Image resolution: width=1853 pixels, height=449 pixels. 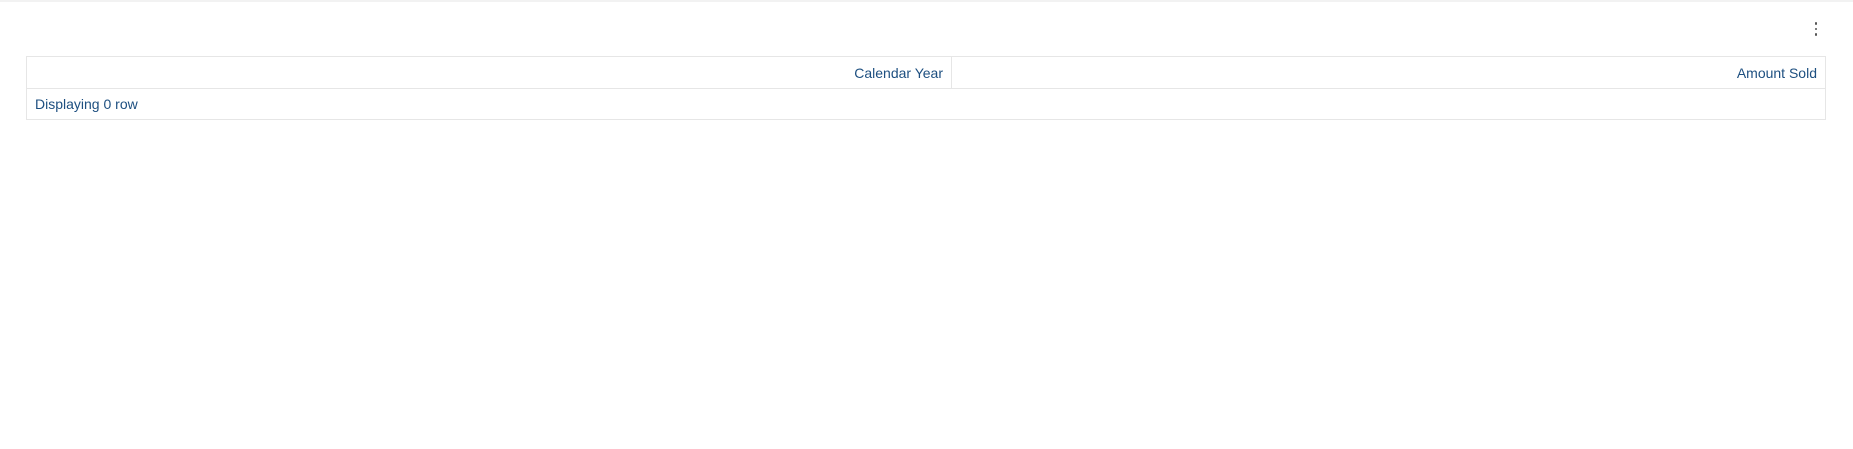 I want to click on more-options-icon, so click(x=1816, y=29).